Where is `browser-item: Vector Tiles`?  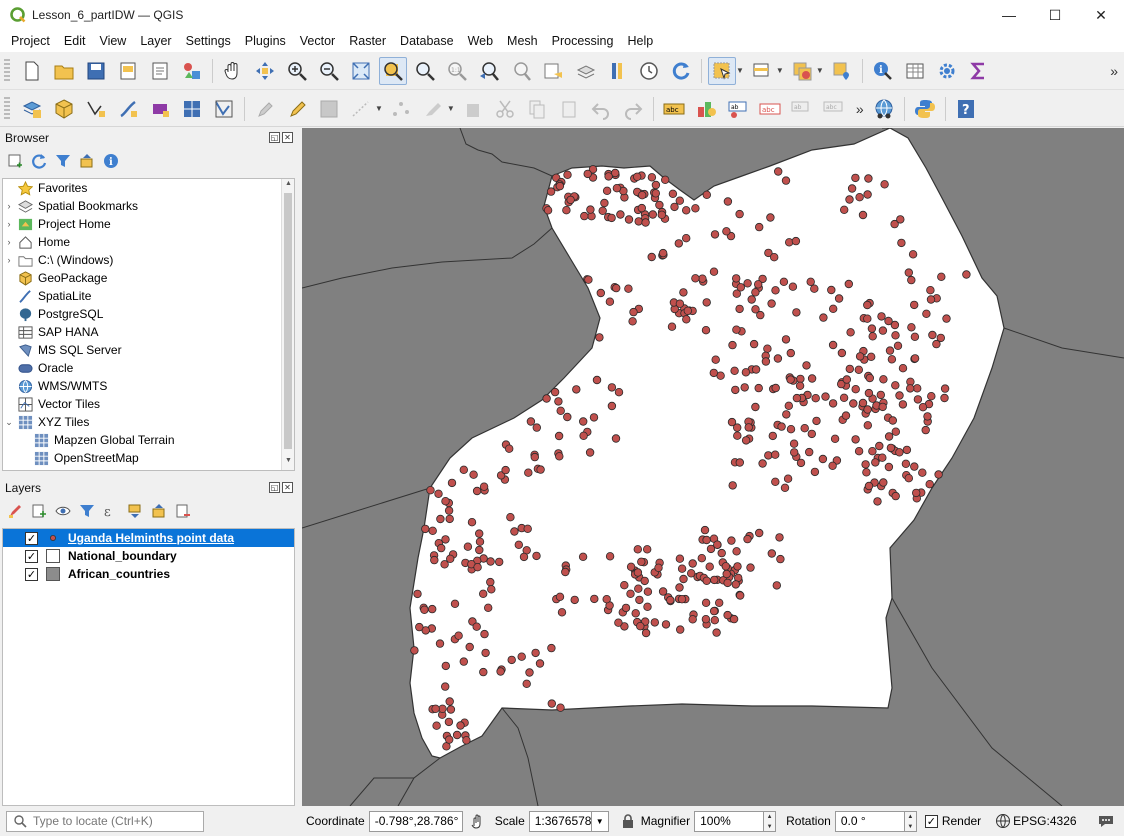
browser-item: Vector Tiles is located at coordinates (148, 404).